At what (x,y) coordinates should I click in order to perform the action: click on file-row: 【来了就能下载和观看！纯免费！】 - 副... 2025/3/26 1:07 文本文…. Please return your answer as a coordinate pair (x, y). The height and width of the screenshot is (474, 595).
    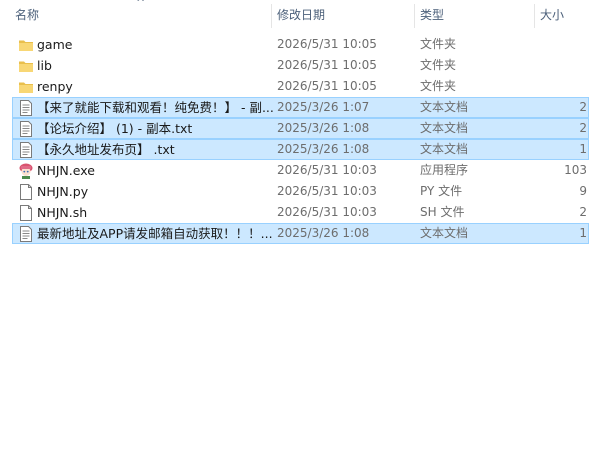
    Looking at the image, I should click on (300, 107).